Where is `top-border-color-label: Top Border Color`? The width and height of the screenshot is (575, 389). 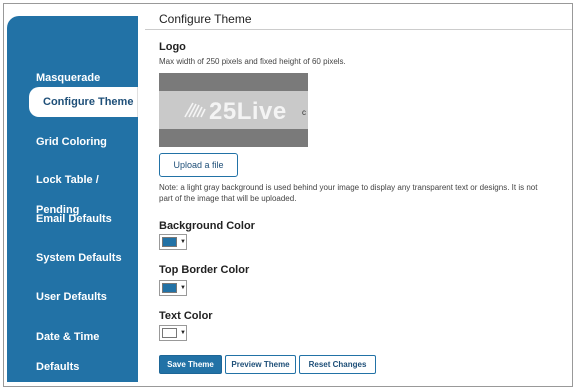 top-border-color-label: Top Border Color is located at coordinates (204, 270).